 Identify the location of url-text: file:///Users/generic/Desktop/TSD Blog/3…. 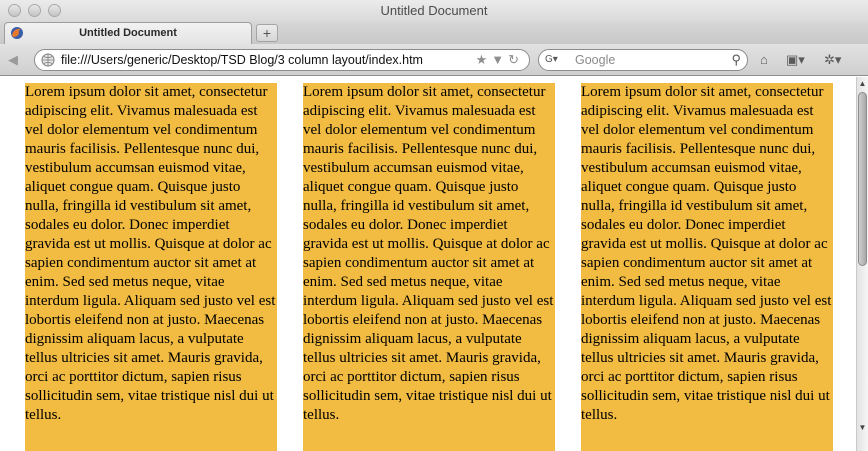
(242, 60).